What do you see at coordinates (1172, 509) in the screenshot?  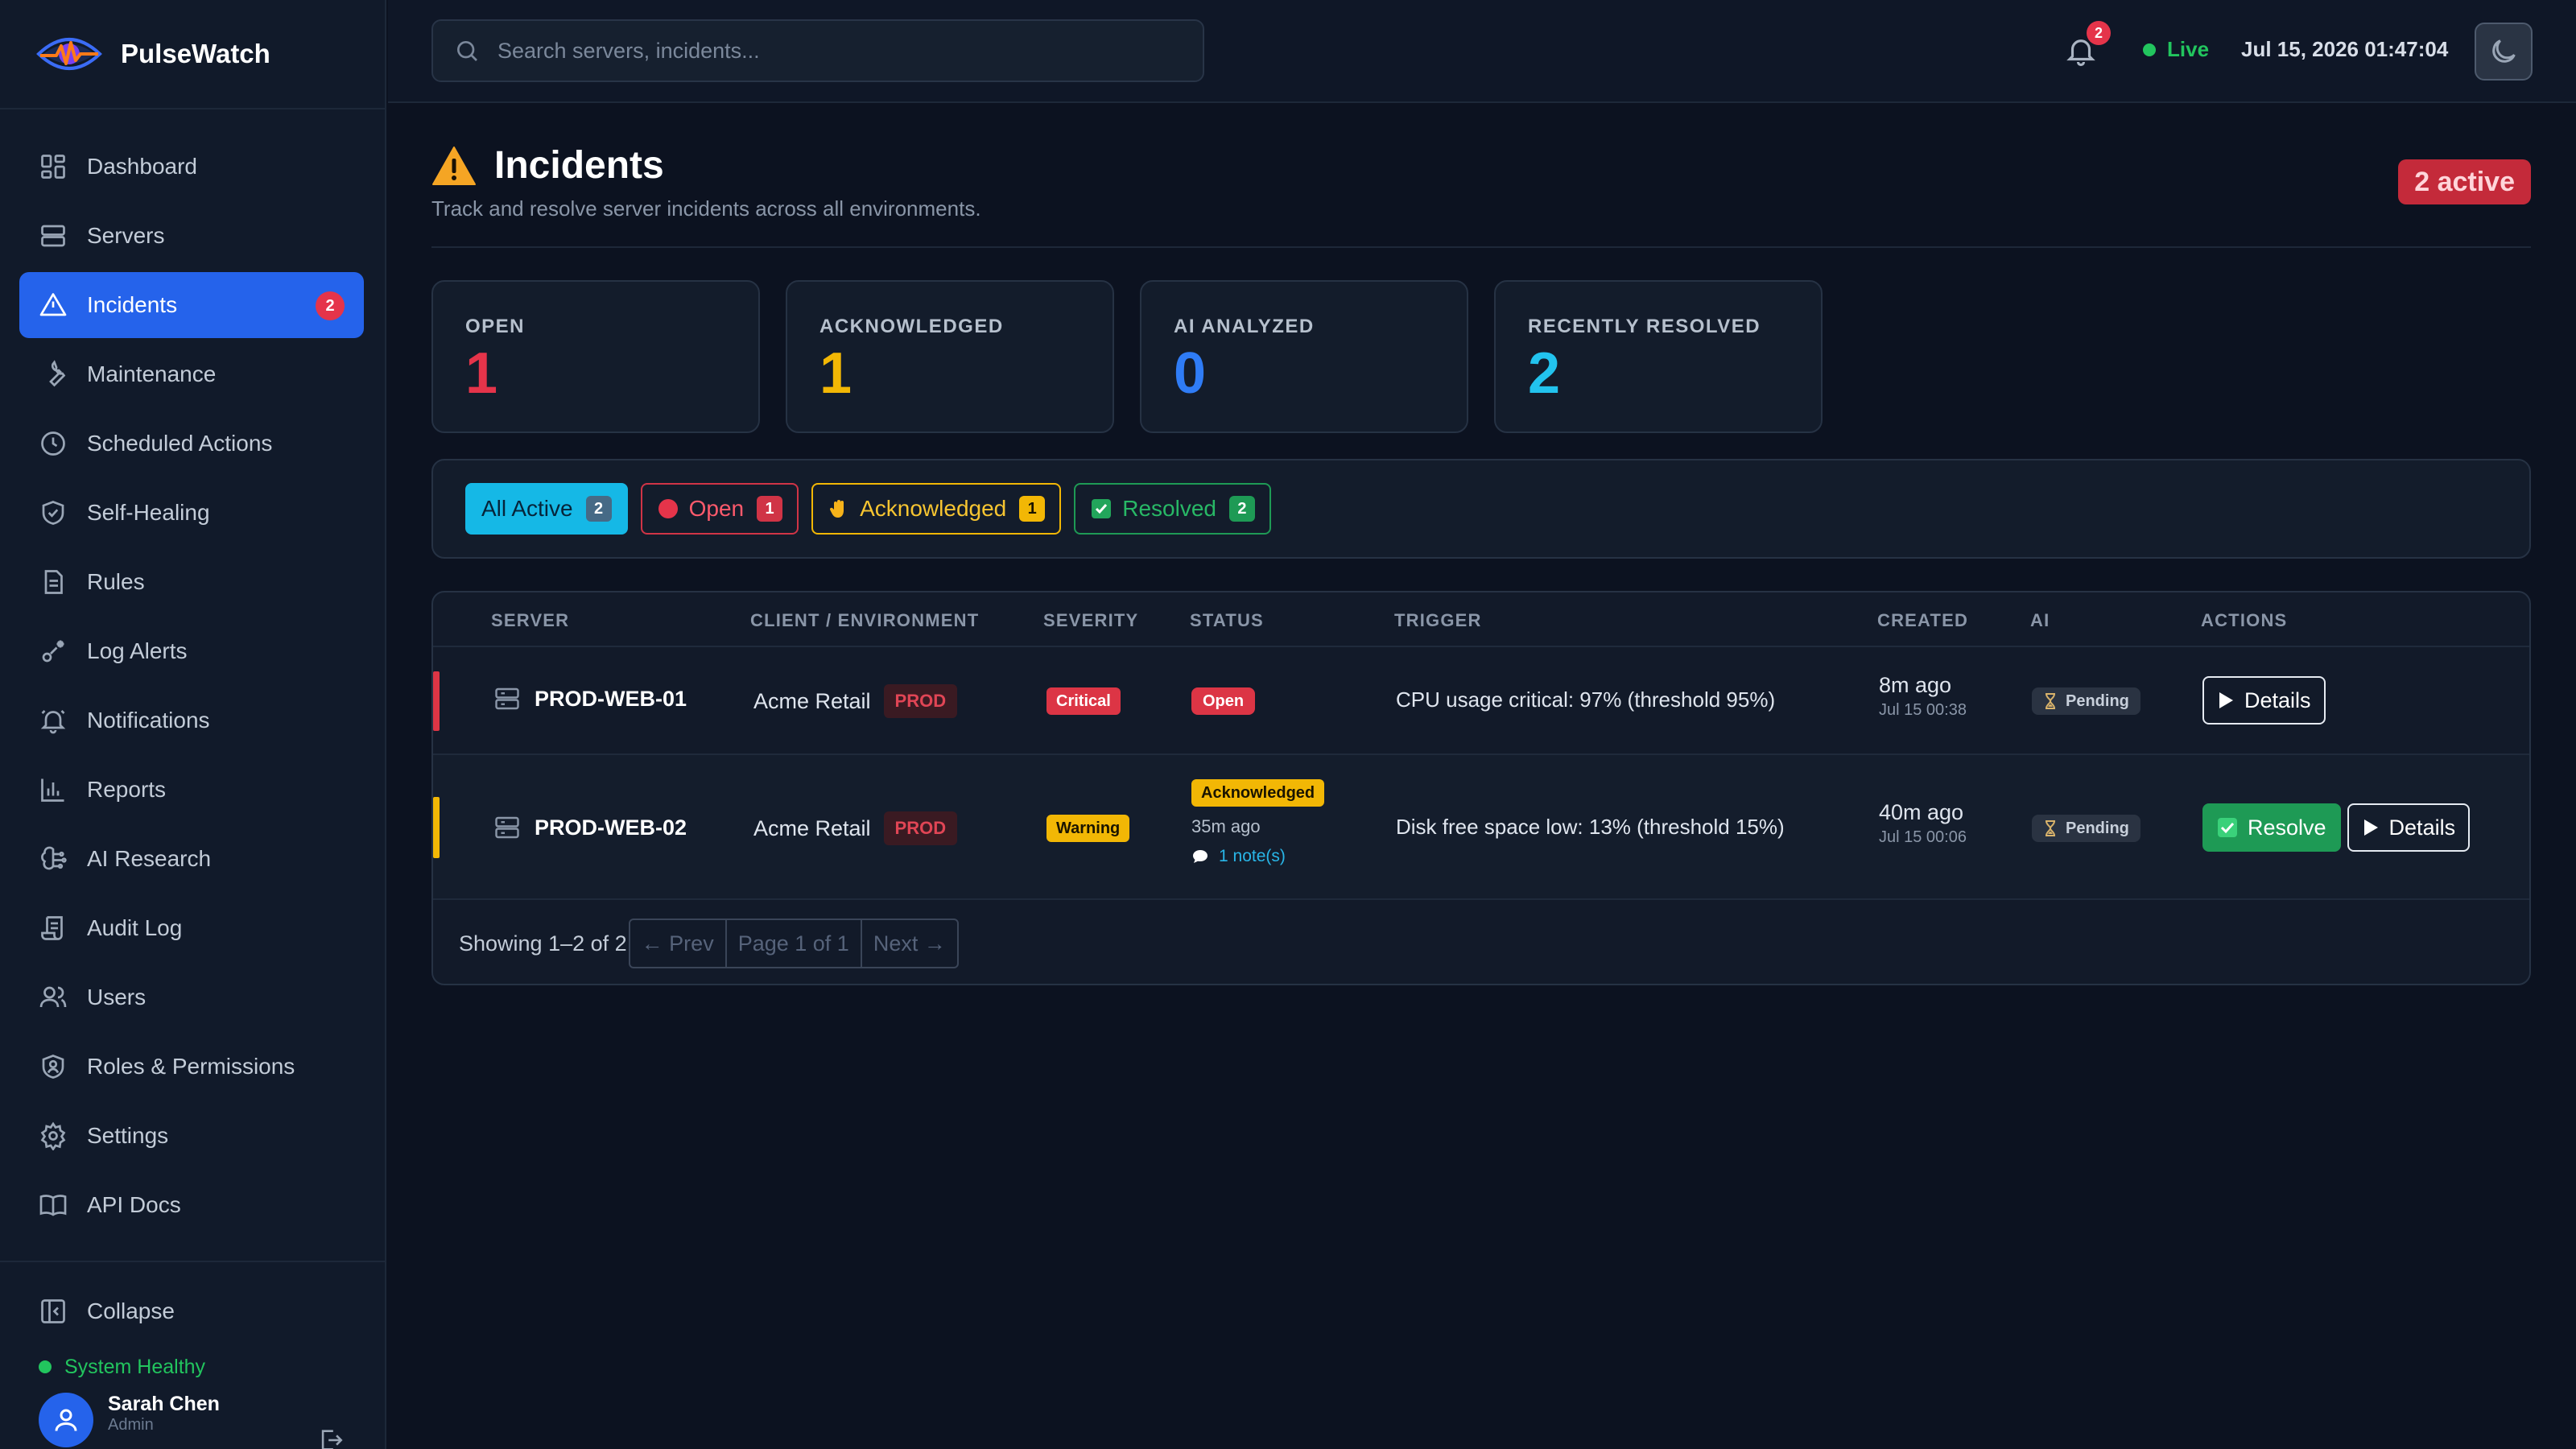 I see `filter-resolved-button: Resolved 2` at bounding box center [1172, 509].